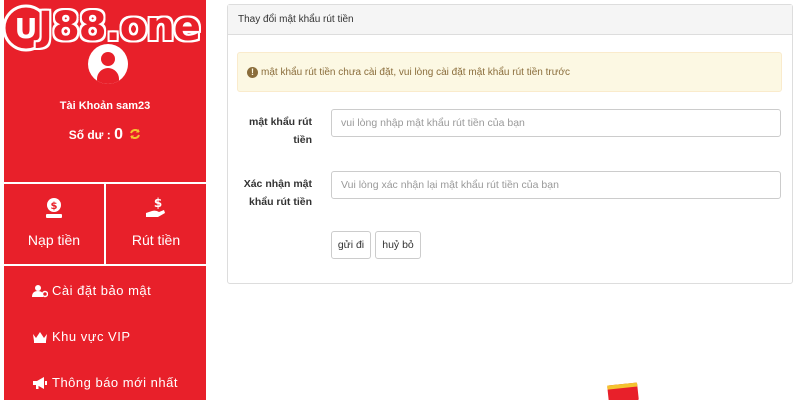 Image resolution: width=800 pixels, height=400 pixels. What do you see at coordinates (40, 383) in the screenshot?
I see `megaphone-icon` at bounding box center [40, 383].